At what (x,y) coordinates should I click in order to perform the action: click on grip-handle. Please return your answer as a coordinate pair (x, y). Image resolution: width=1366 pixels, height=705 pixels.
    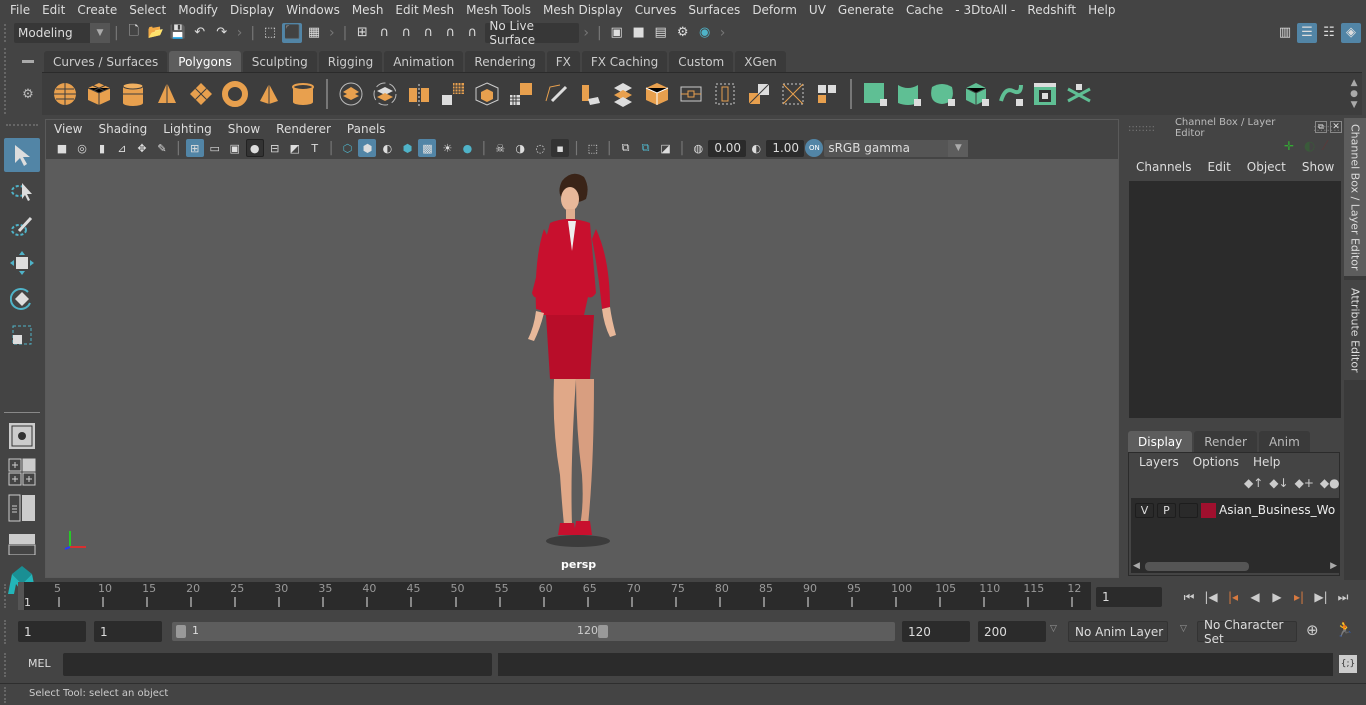
    Looking at the image, I should click on (7, 32).